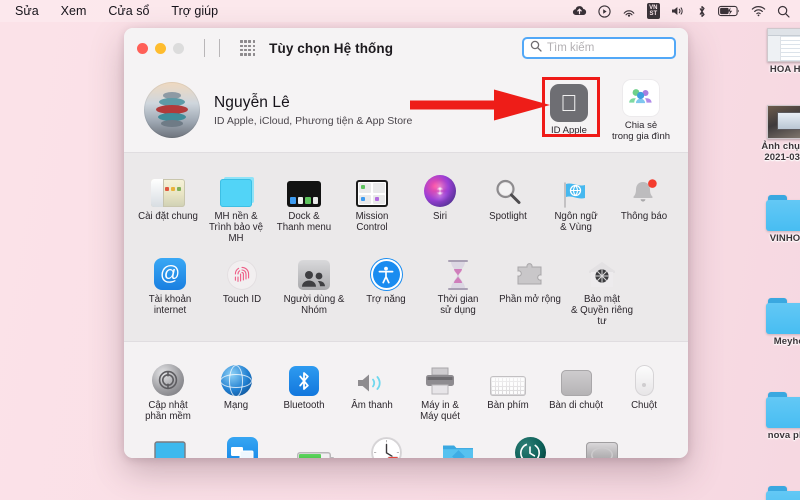 The width and height of the screenshot is (800, 500). I want to click on bluetooth-icon, so click(702, 11).